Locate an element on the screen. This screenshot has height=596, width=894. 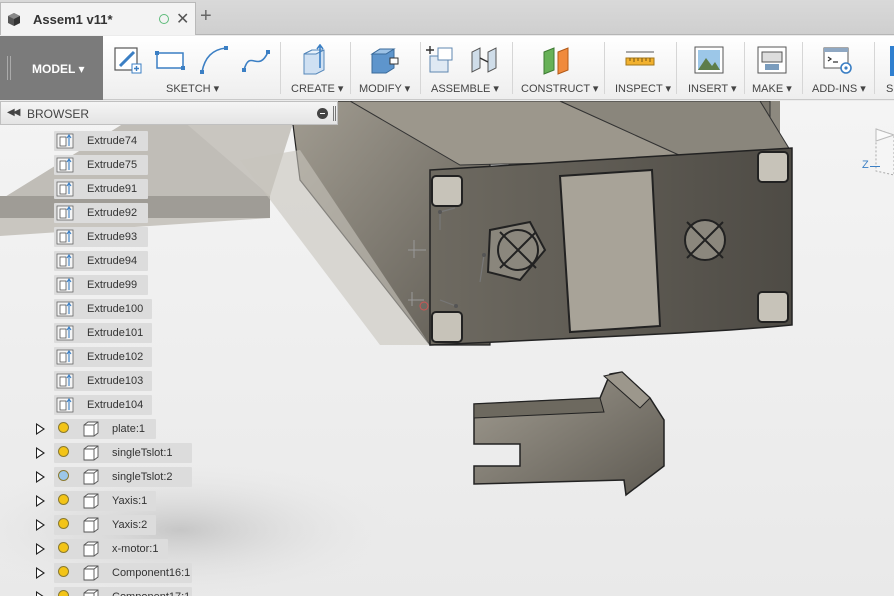
assemble-menu: ASSEMBLE ▾ is located at coordinates (465, 88).